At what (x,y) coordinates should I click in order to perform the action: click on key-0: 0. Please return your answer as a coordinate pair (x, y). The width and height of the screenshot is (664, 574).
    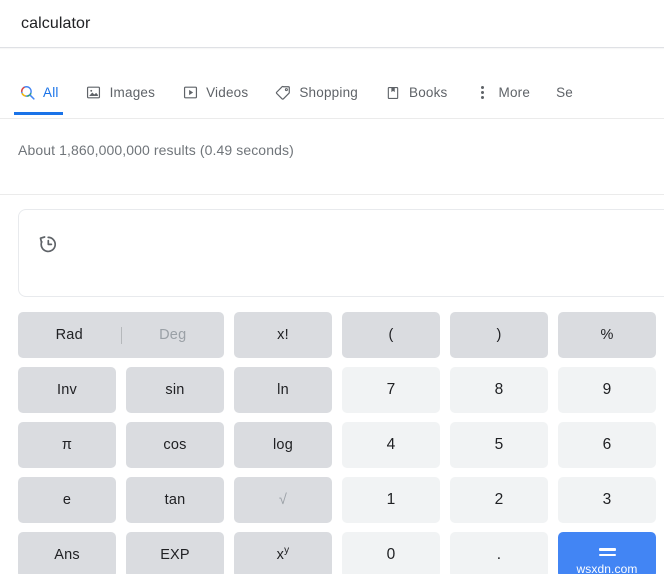
    Looking at the image, I should click on (391, 553).